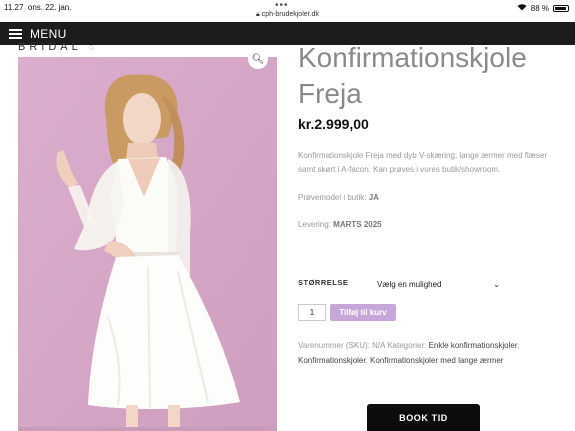  I want to click on hamburger-icon, so click(15, 33).